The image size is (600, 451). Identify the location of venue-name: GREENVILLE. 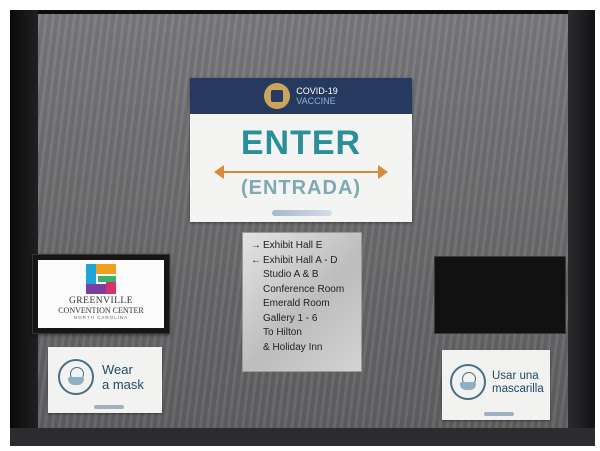
(101, 301).